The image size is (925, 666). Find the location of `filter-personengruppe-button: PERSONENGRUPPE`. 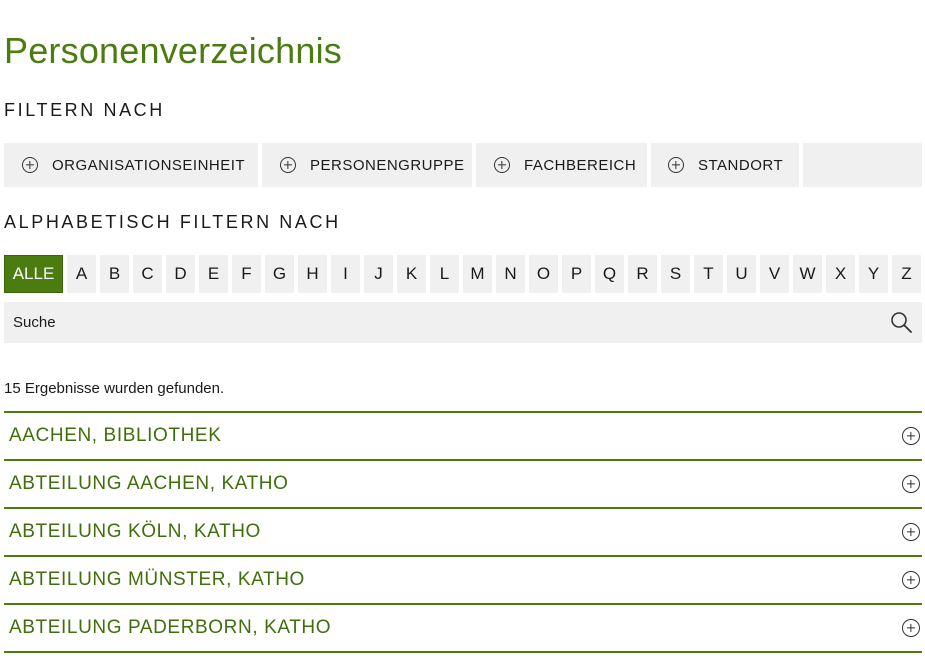

filter-personengruppe-button: PERSONENGRUPPE is located at coordinates (367, 165).